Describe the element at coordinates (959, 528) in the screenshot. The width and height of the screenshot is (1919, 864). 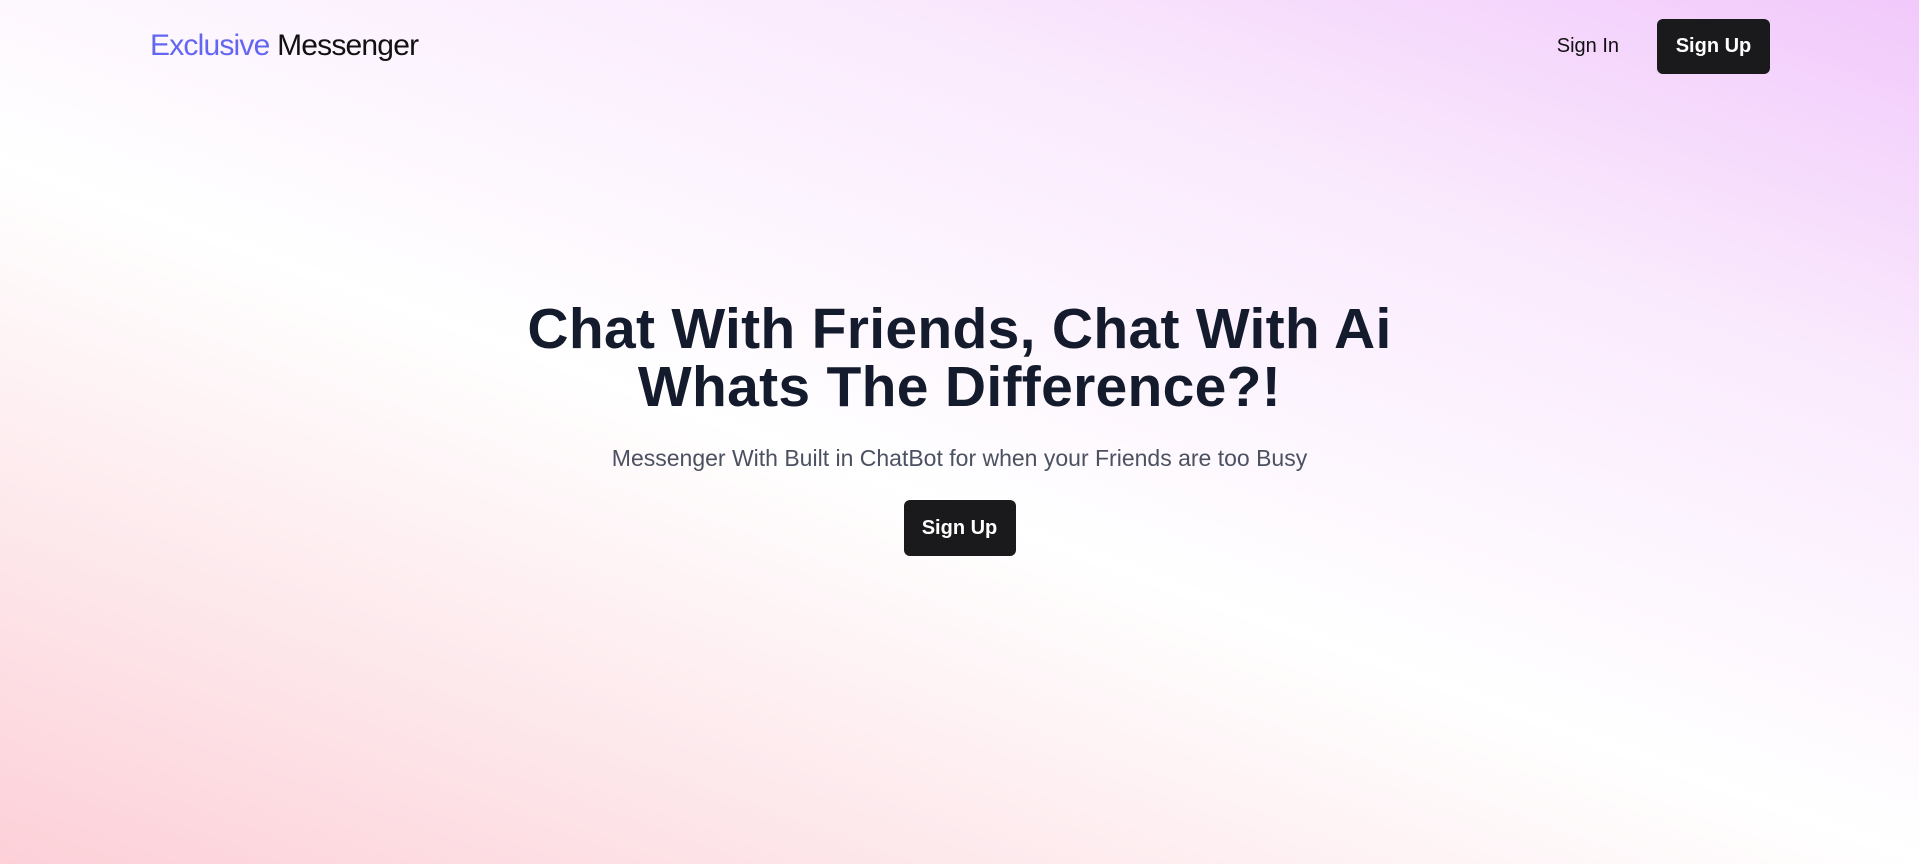
I see `hero-sign-up-button: Sign Up` at that location.